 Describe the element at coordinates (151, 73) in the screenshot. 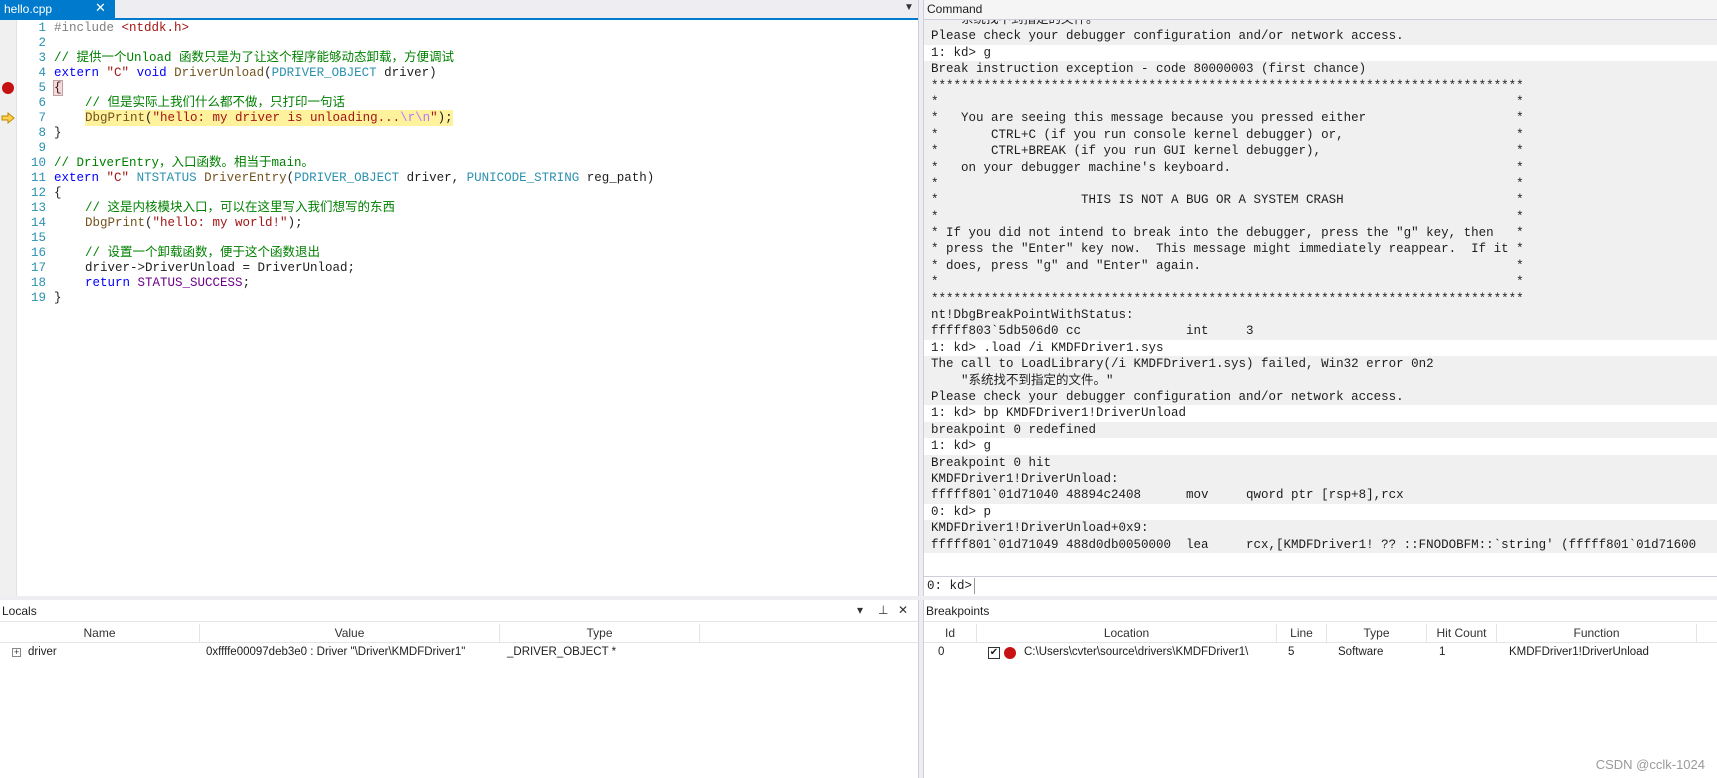

I see `keyword: void` at that location.